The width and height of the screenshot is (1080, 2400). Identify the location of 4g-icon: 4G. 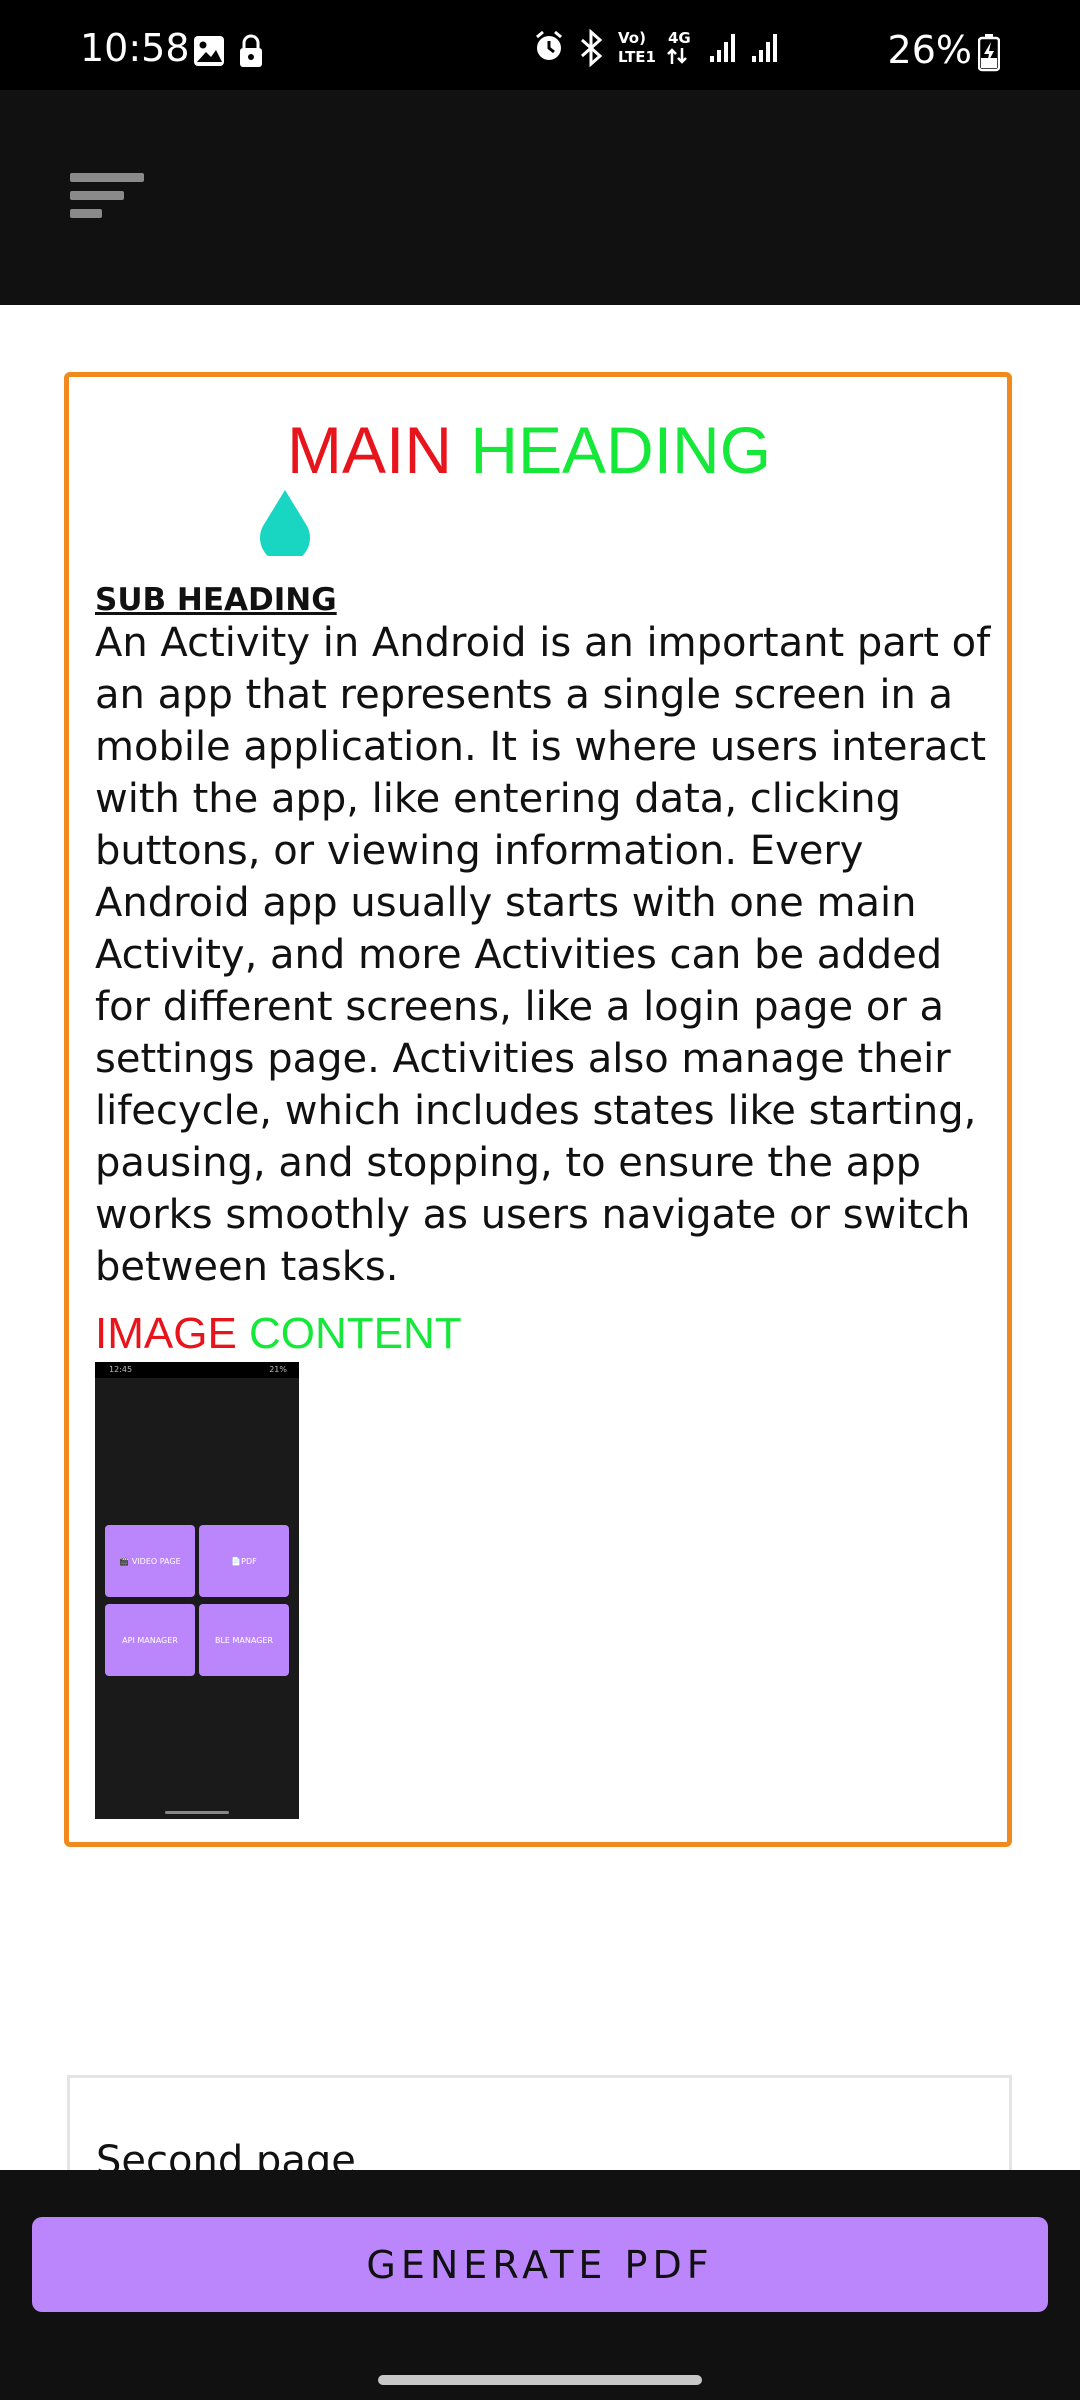
(679, 46).